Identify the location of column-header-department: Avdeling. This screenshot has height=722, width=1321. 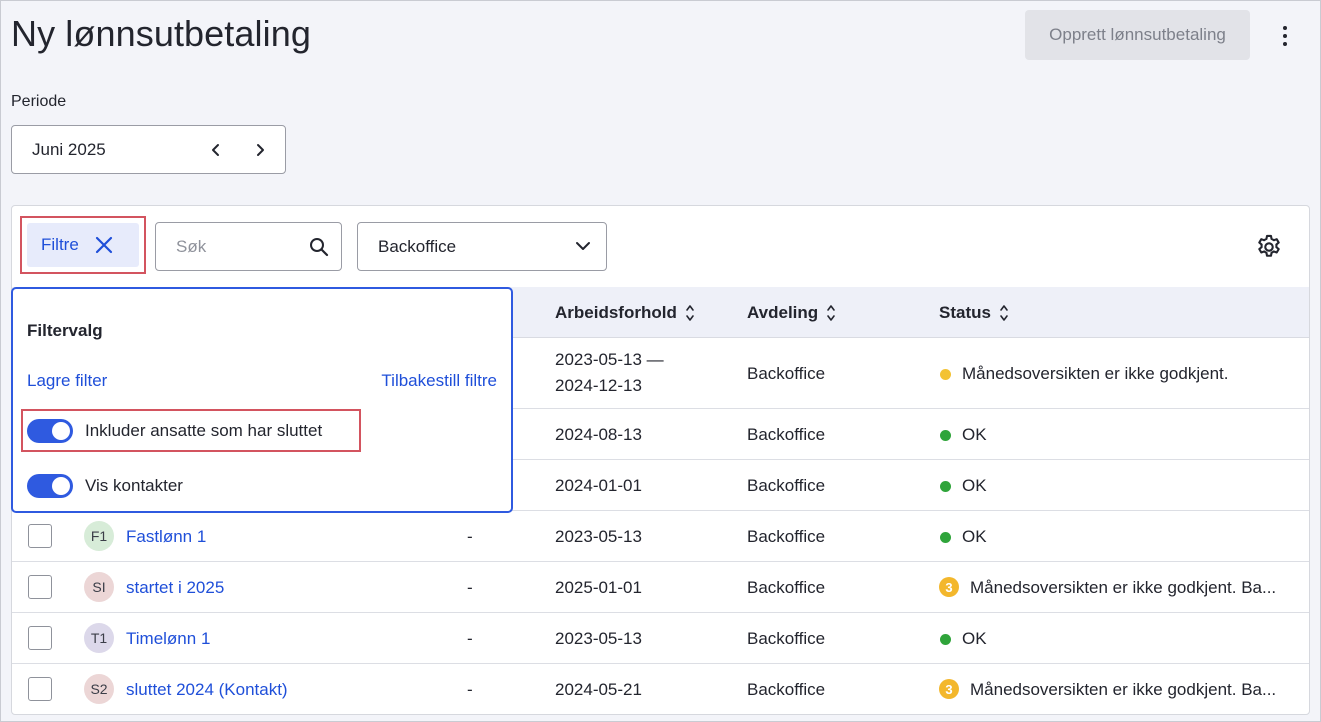
(791, 313).